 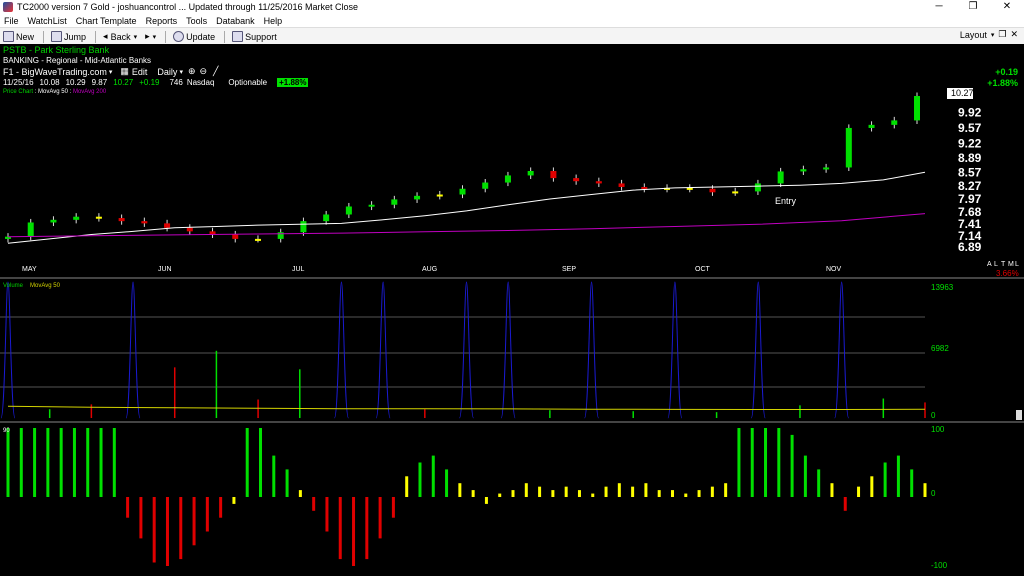 I want to click on window-controls: ─ ❐ ✕, so click(x=973, y=7).